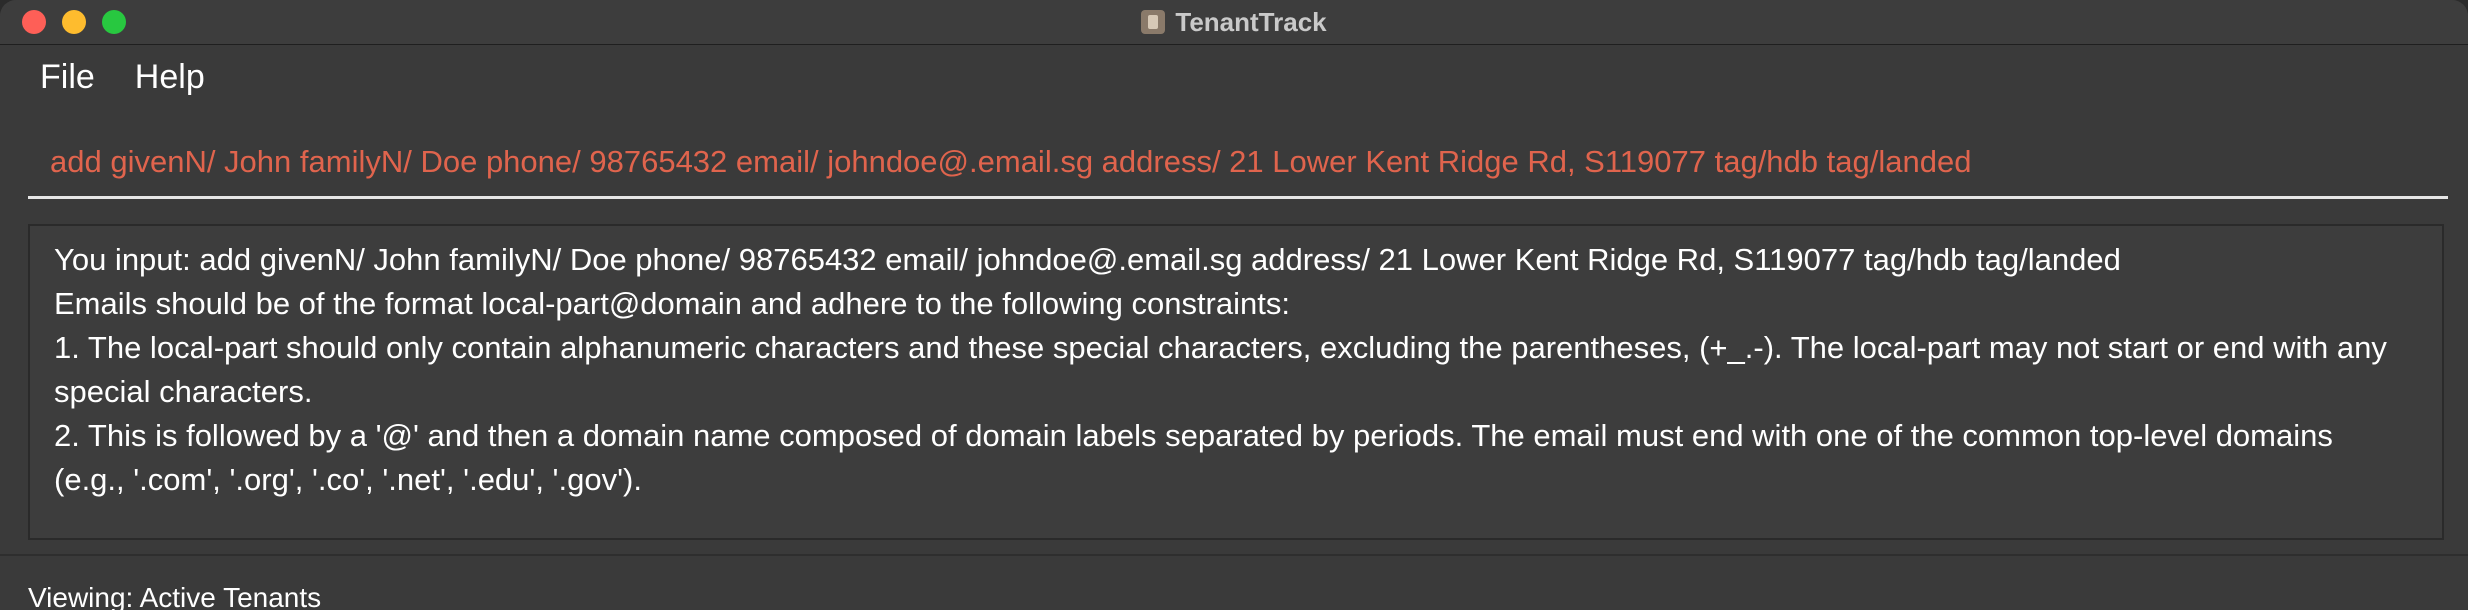  Describe the element at coordinates (1251, 21) in the screenshot. I see `window-title: TenantTrack` at that location.